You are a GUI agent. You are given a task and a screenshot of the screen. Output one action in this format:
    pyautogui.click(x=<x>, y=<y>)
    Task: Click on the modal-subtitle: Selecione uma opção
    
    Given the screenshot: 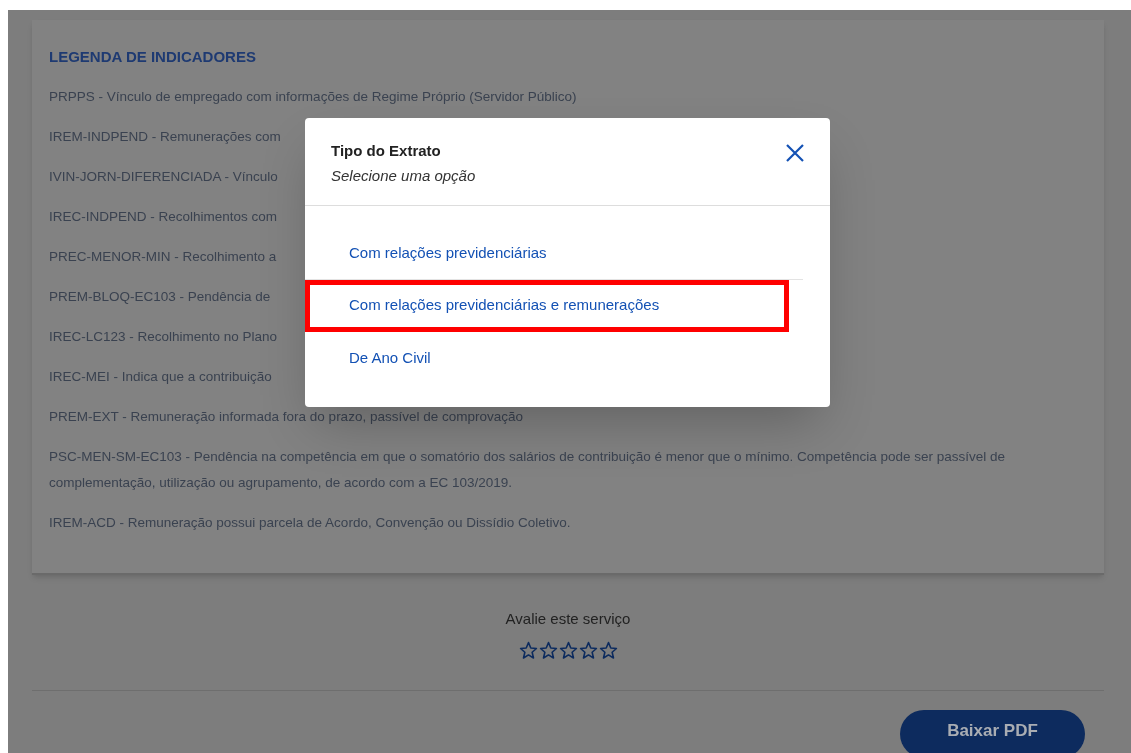 What is the action you would take?
    pyautogui.click(x=403, y=175)
    